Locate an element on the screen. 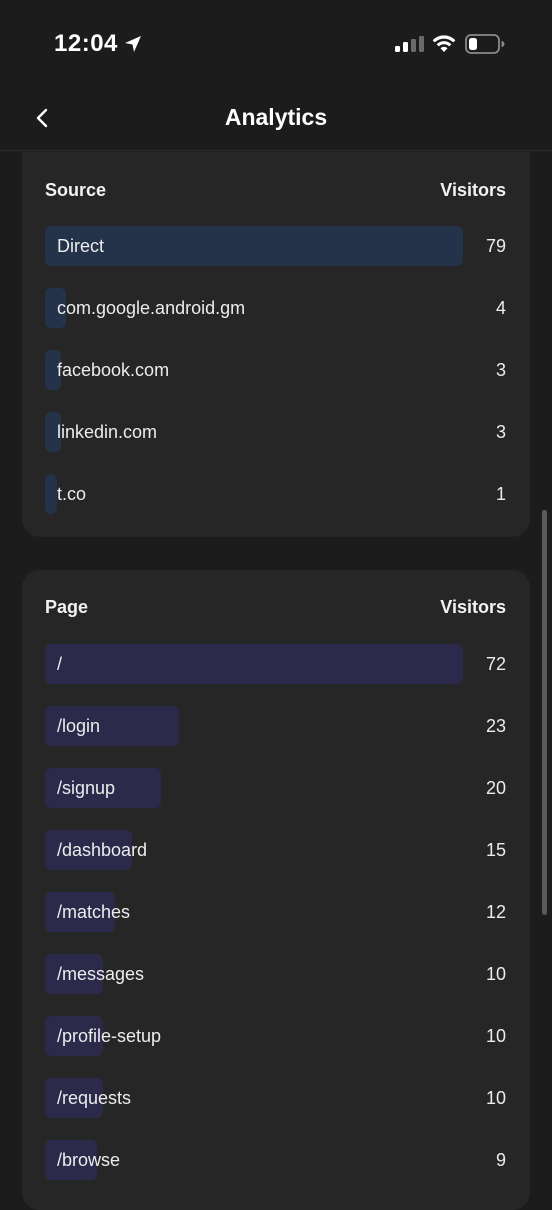 This screenshot has width=552, height=1210. page-visitors-count: 15 is located at coordinates (495, 850).